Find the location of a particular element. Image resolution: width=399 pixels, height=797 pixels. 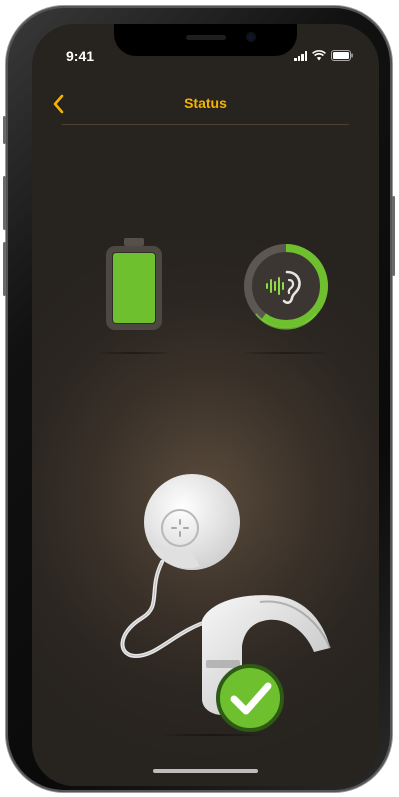

status-time: 9:41 is located at coordinates (80, 56).